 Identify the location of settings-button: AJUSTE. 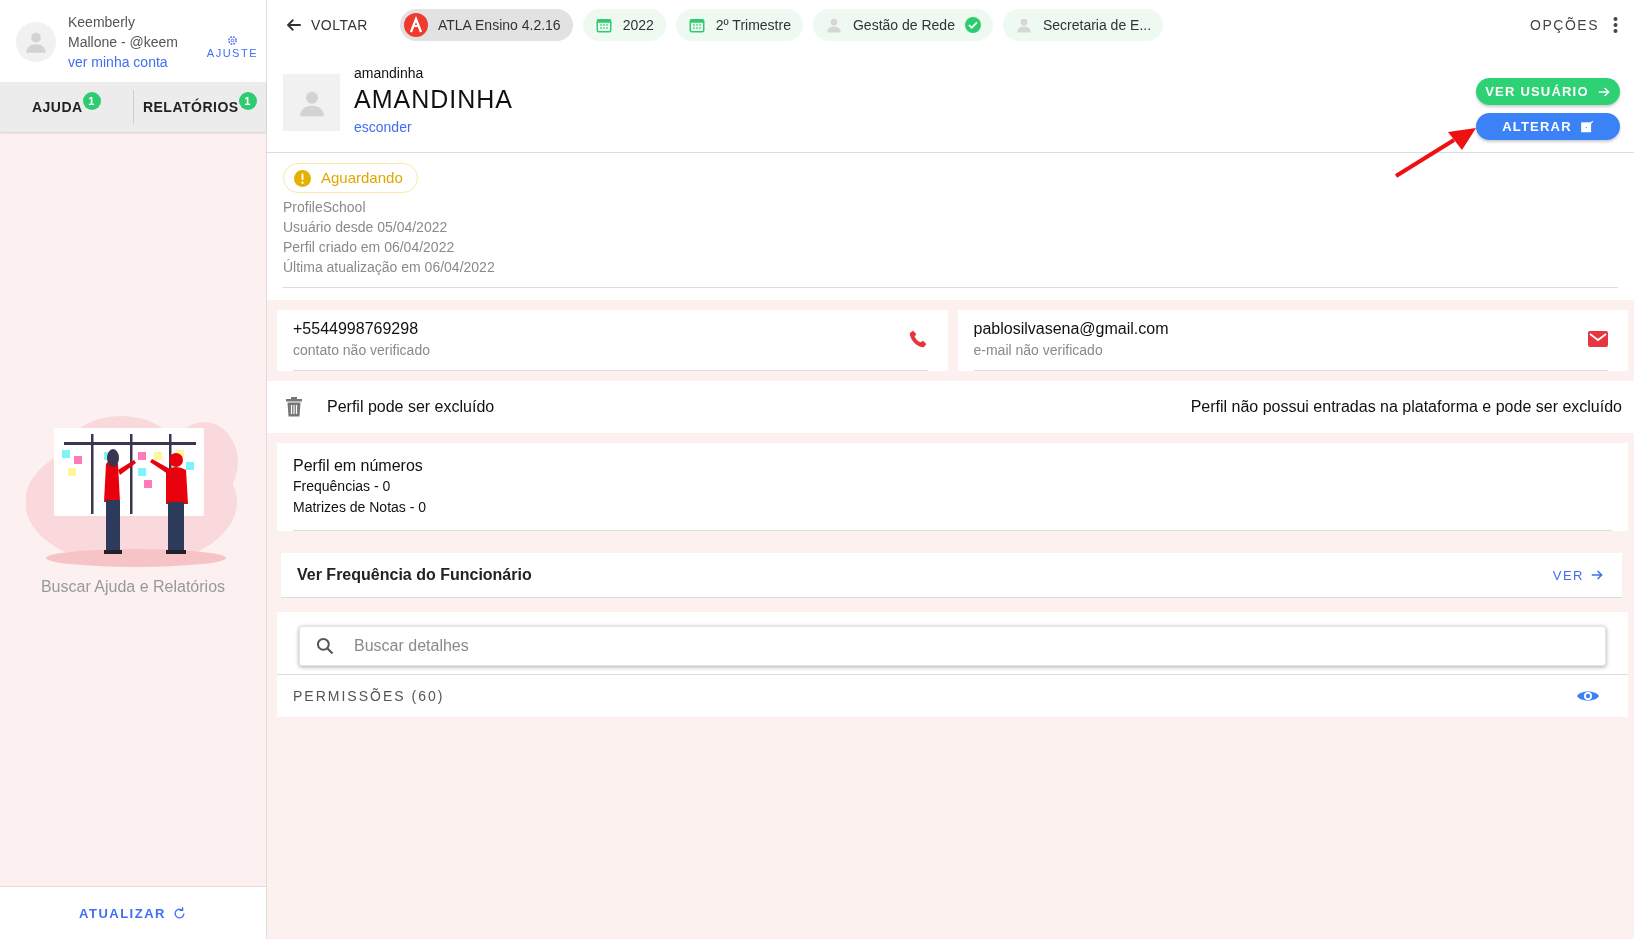
(232, 47).